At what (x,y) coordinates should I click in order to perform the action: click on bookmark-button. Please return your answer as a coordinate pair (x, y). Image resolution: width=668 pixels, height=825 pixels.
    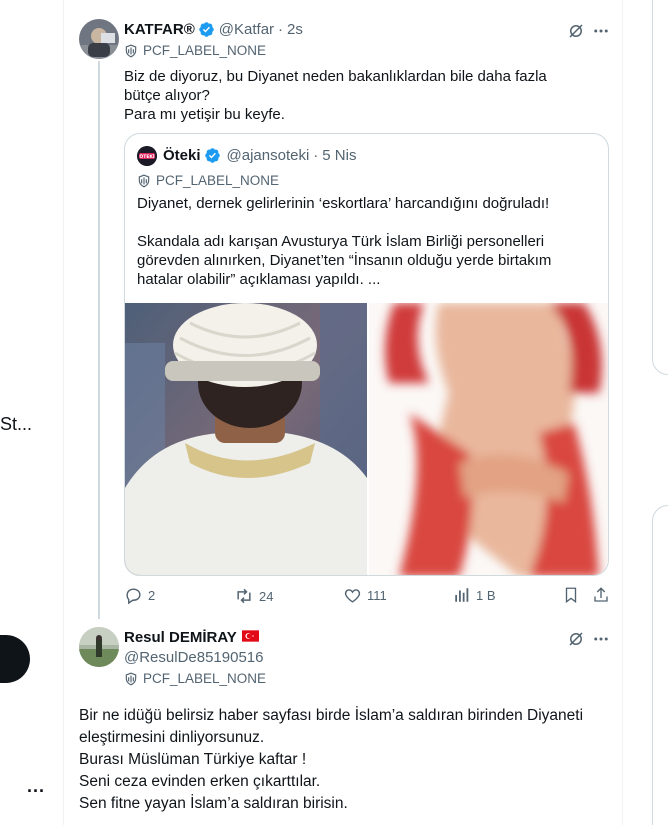
    Looking at the image, I should click on (573, 595).